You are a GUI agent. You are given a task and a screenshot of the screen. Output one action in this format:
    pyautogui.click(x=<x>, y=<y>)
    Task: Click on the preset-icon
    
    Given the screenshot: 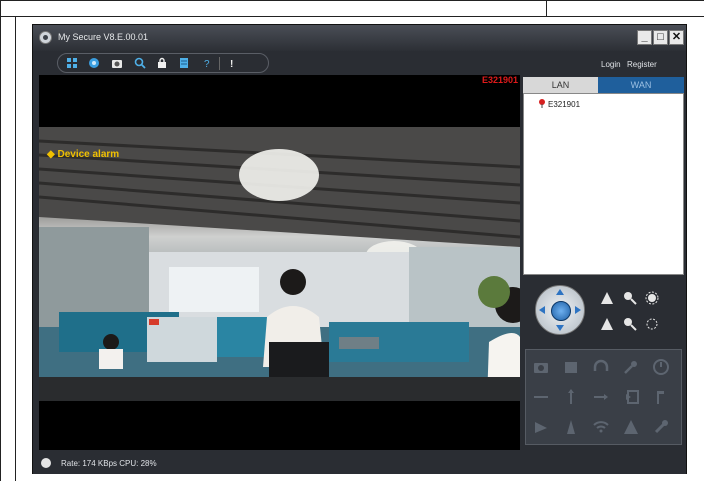 What is the action you would take?
    pyautogui.click(x=631, y=397)
    